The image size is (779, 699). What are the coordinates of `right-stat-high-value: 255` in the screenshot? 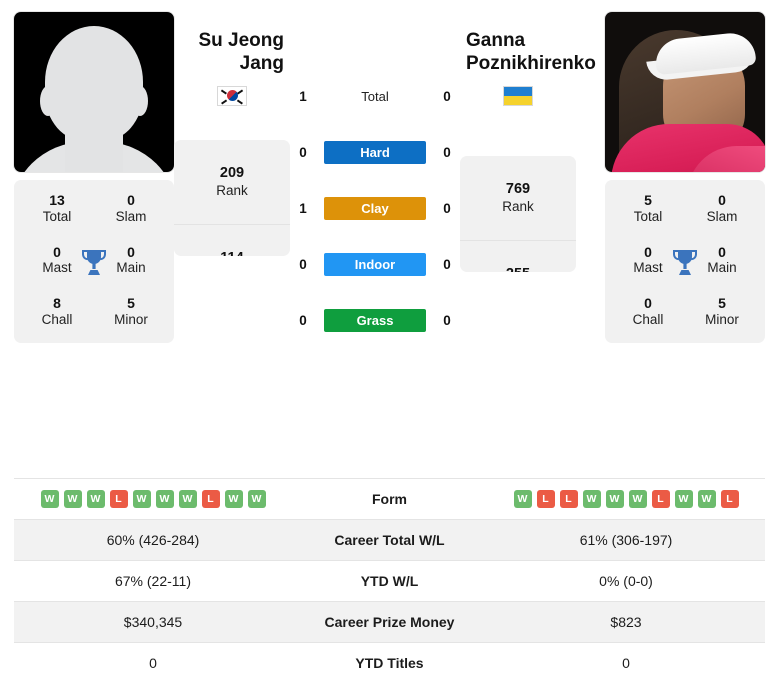 It's located at (518, 268).